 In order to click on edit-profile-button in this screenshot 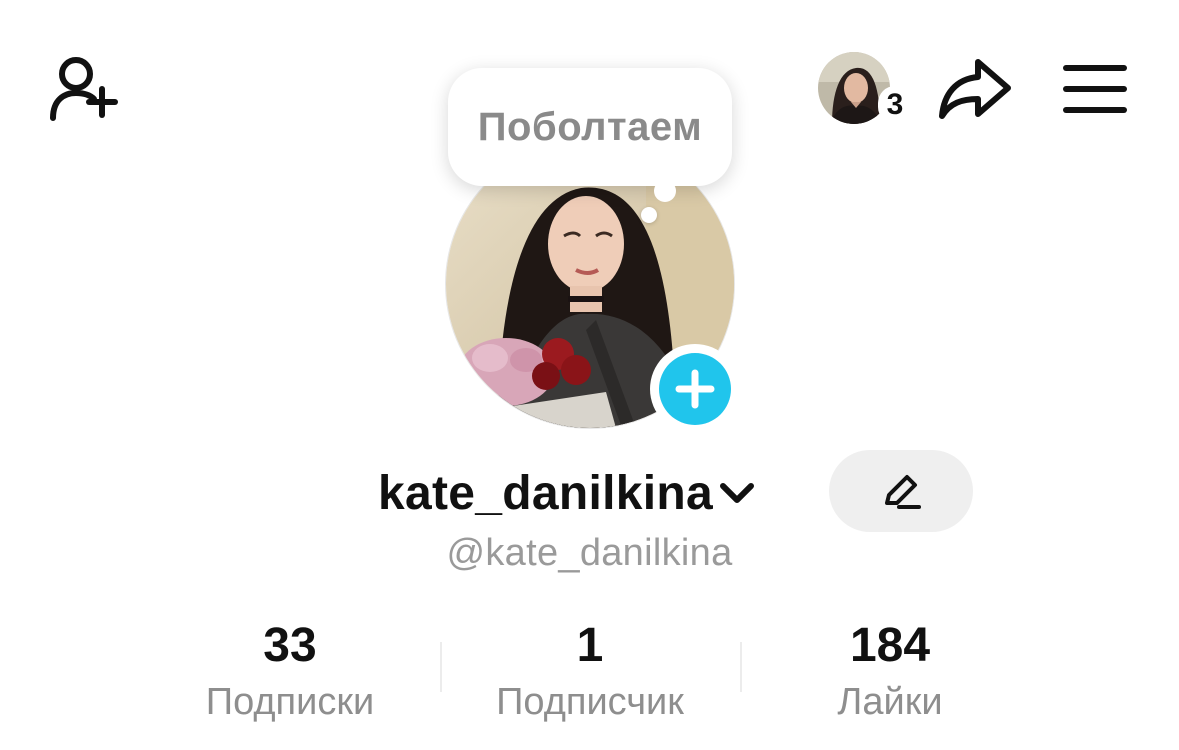, I will do `click(901, 491)`.